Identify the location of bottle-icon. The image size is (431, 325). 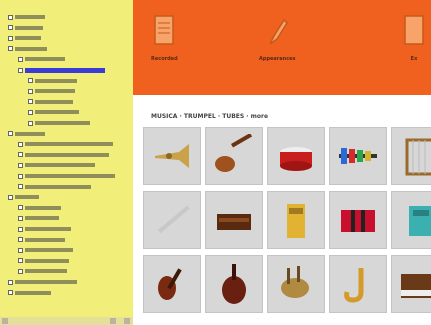
(296, 221).